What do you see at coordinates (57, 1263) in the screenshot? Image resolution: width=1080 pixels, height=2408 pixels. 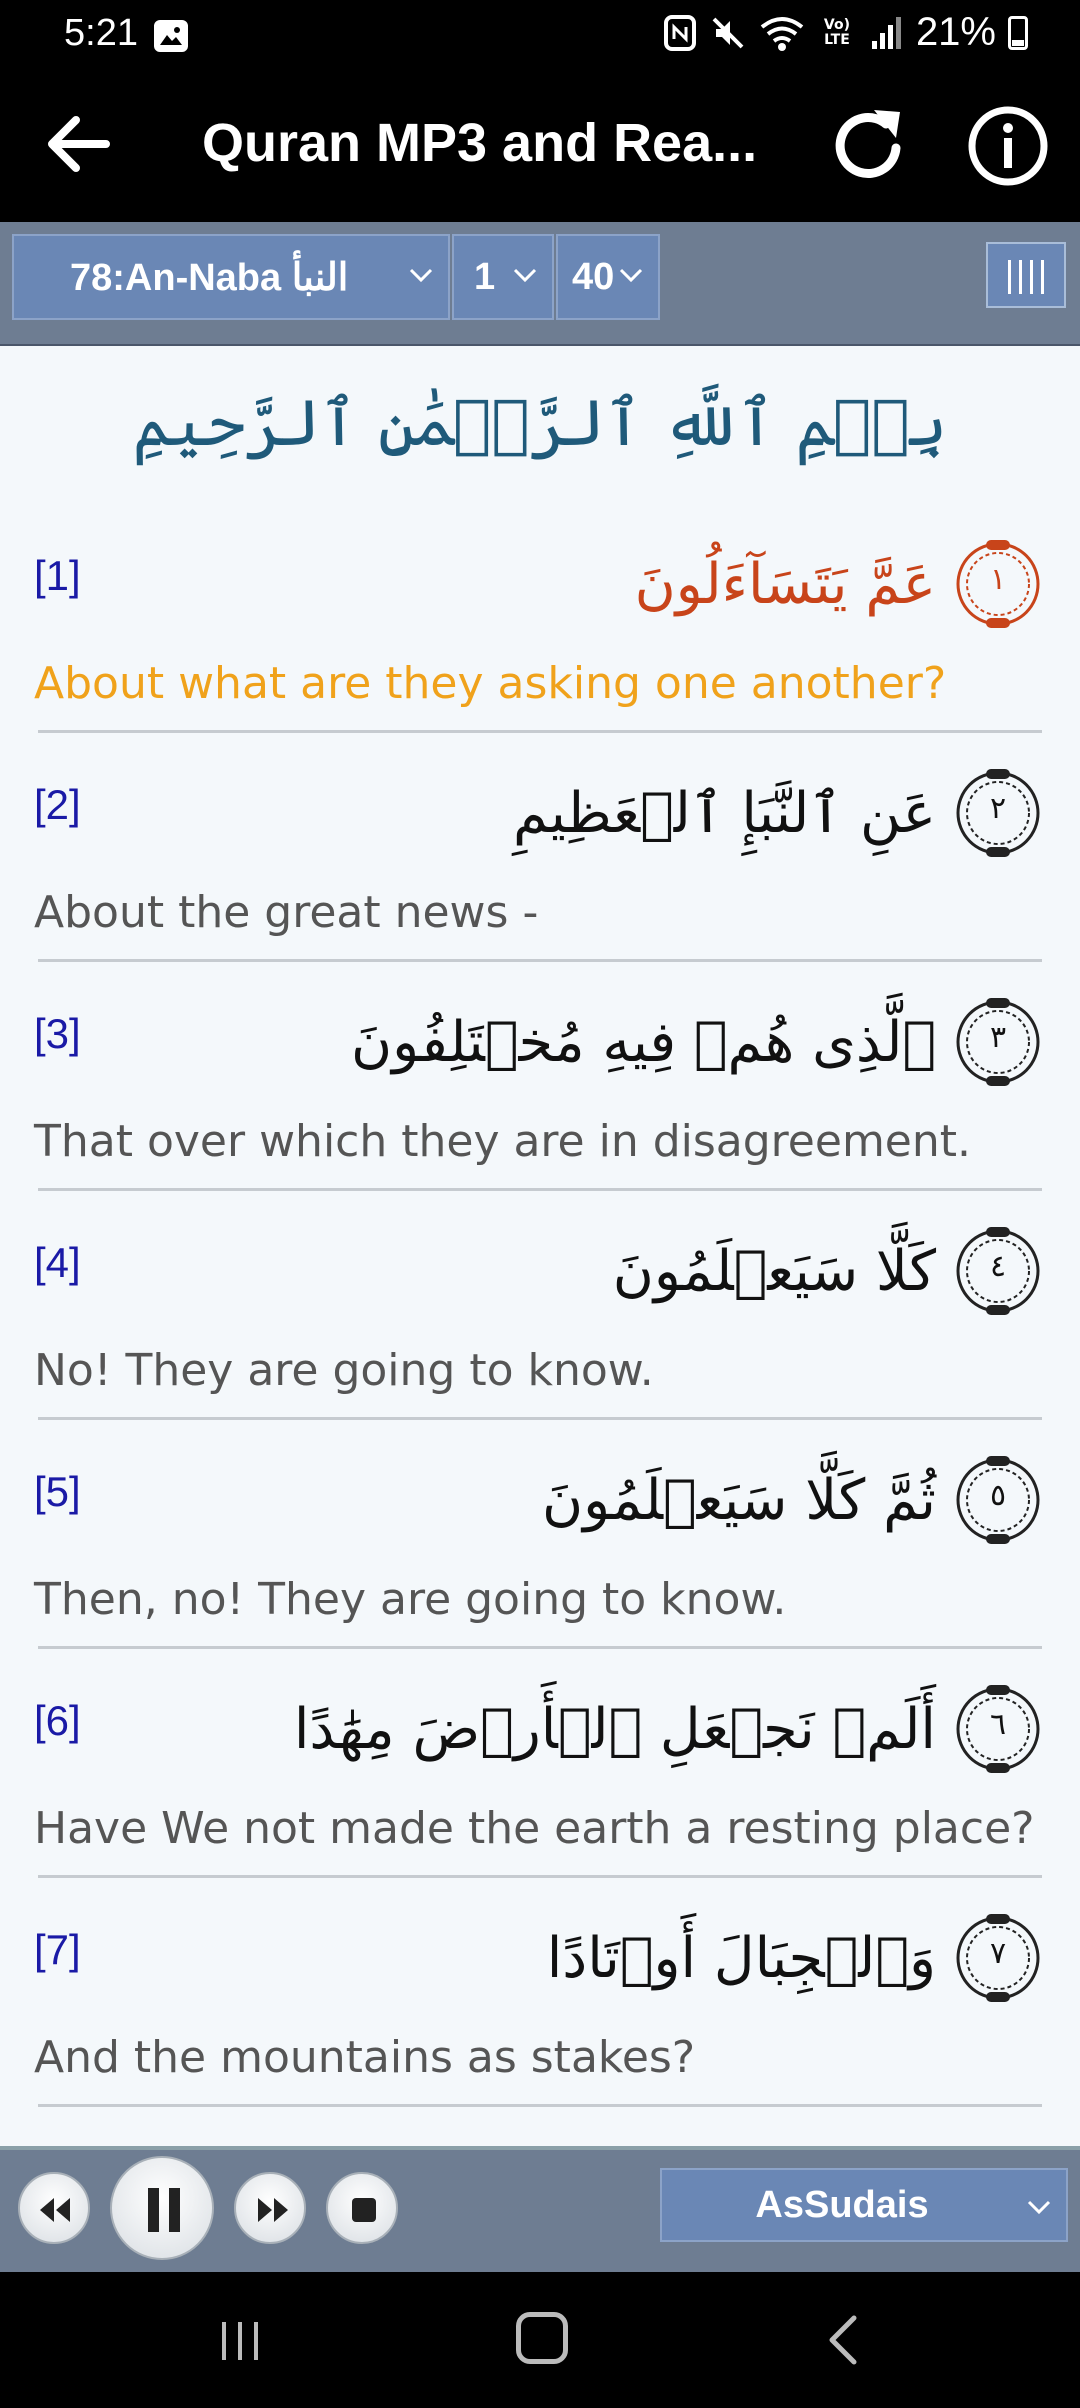 I see `verse-number: [4]` at bounding box center [57, 1263].